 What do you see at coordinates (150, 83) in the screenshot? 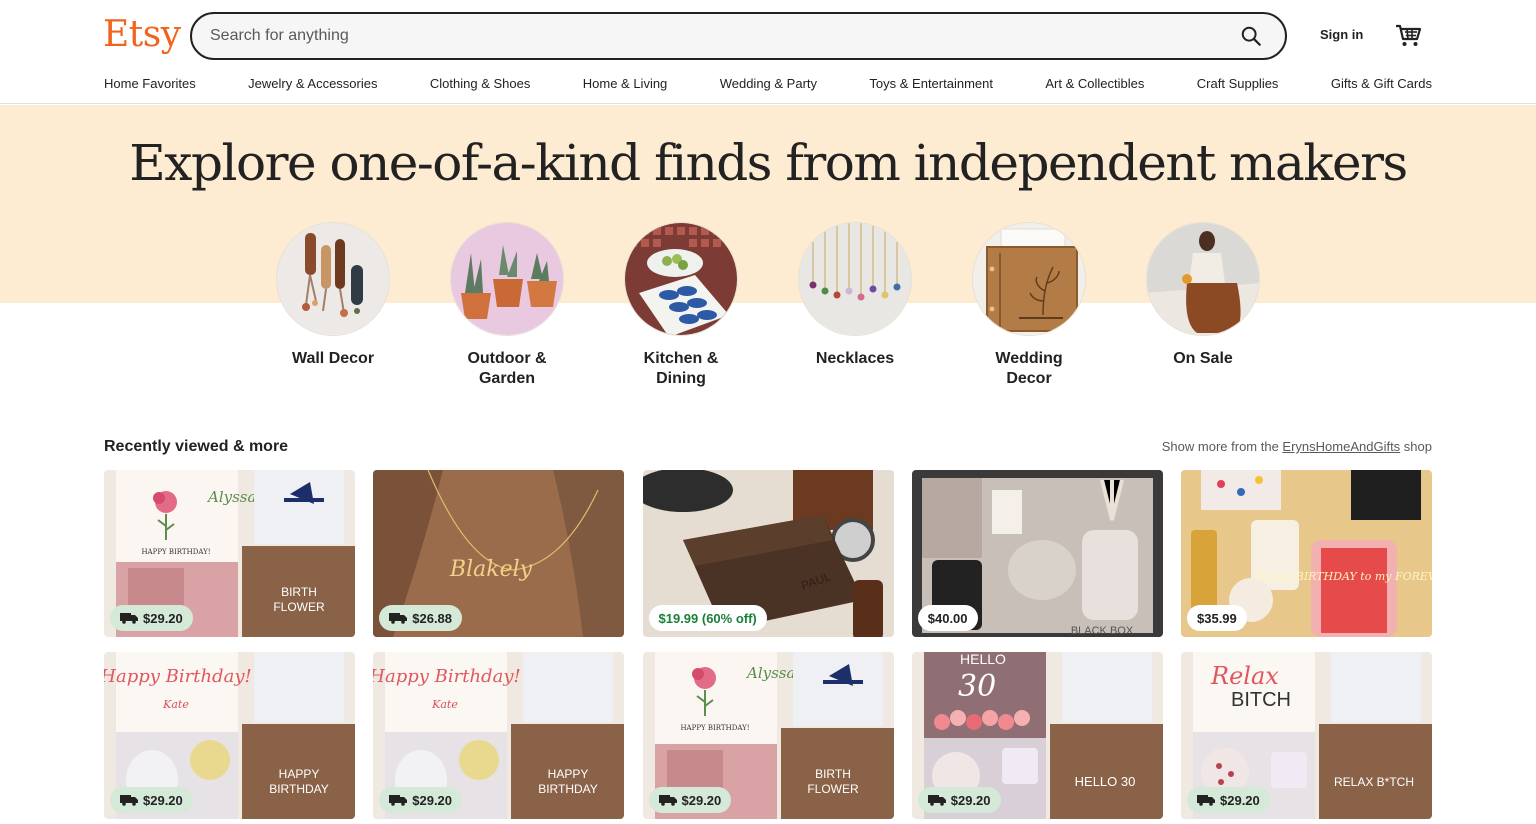
I see `nav-home-favorites: Home Favorites` at bounding box center [150, 83].